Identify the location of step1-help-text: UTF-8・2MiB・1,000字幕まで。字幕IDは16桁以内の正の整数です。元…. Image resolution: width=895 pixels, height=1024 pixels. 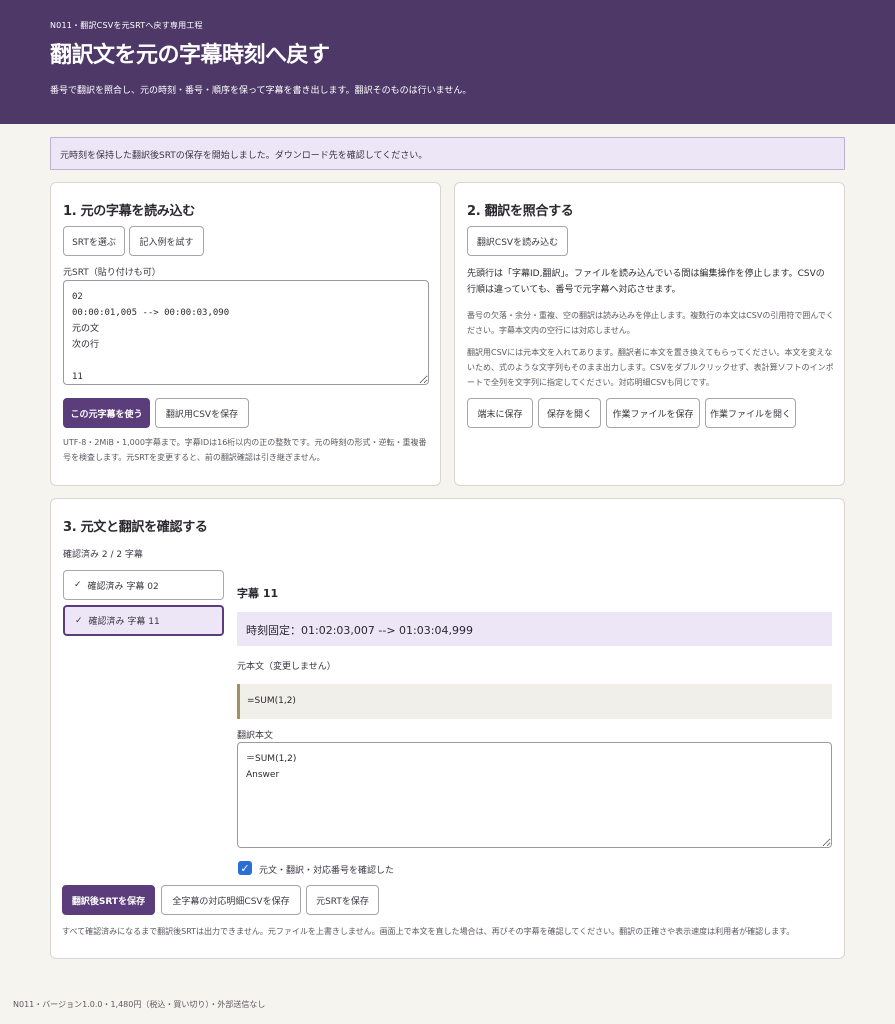
(245, 450).